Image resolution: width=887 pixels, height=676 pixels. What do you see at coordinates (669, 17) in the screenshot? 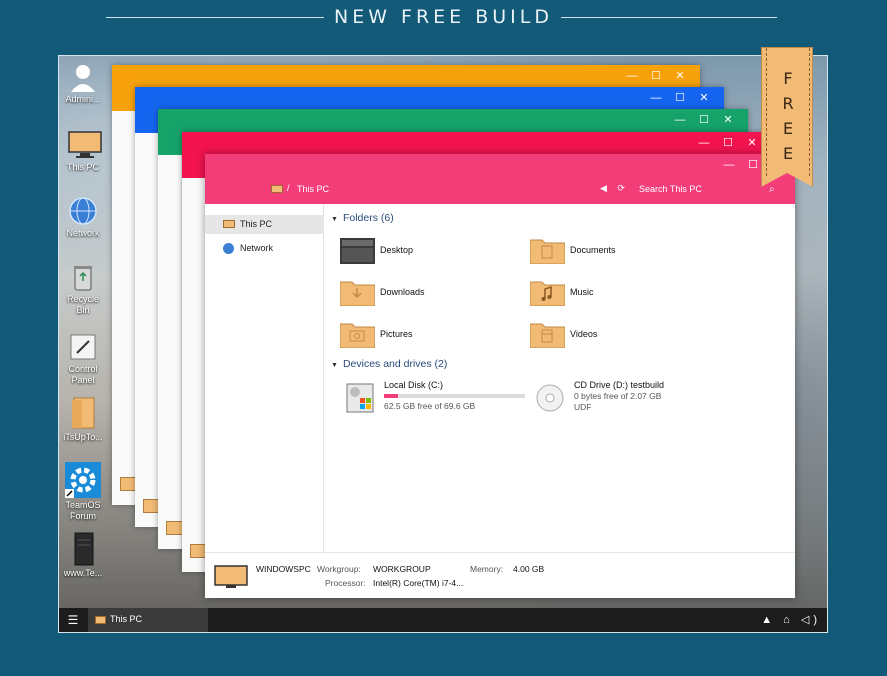
I see `header-line-right` at bounding box center [669, 17].